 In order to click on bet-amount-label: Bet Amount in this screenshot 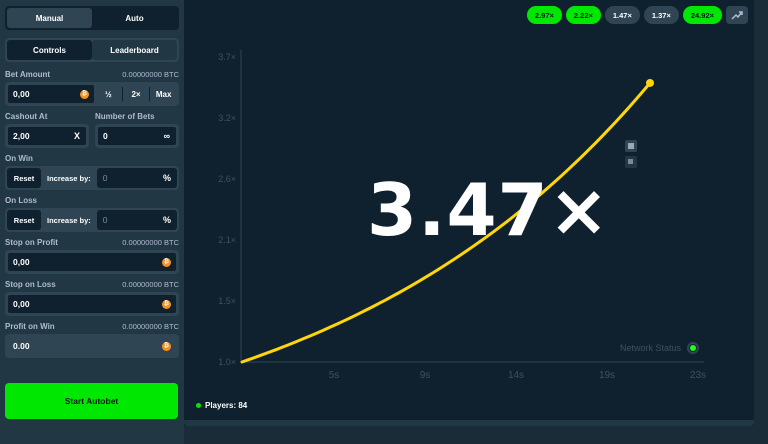, I will do `click(28, 74)`.